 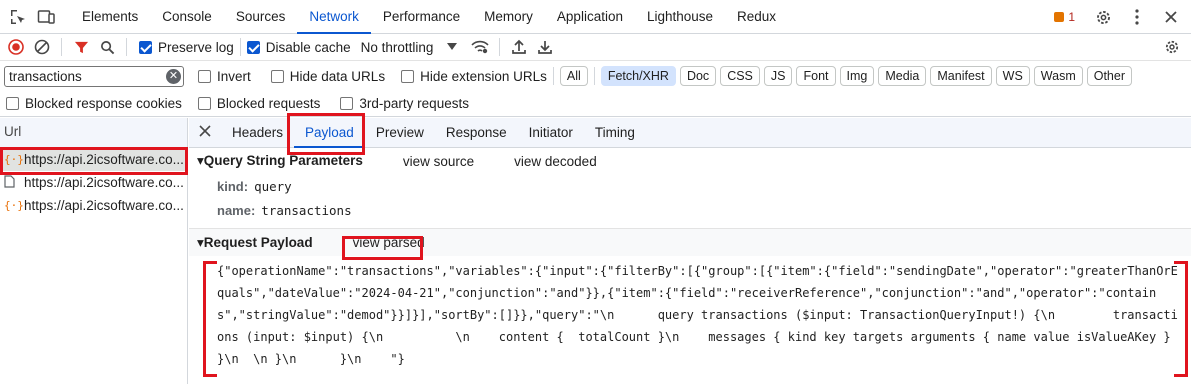 I want to click on network-conditions-icon, so click(x=480, y=47).